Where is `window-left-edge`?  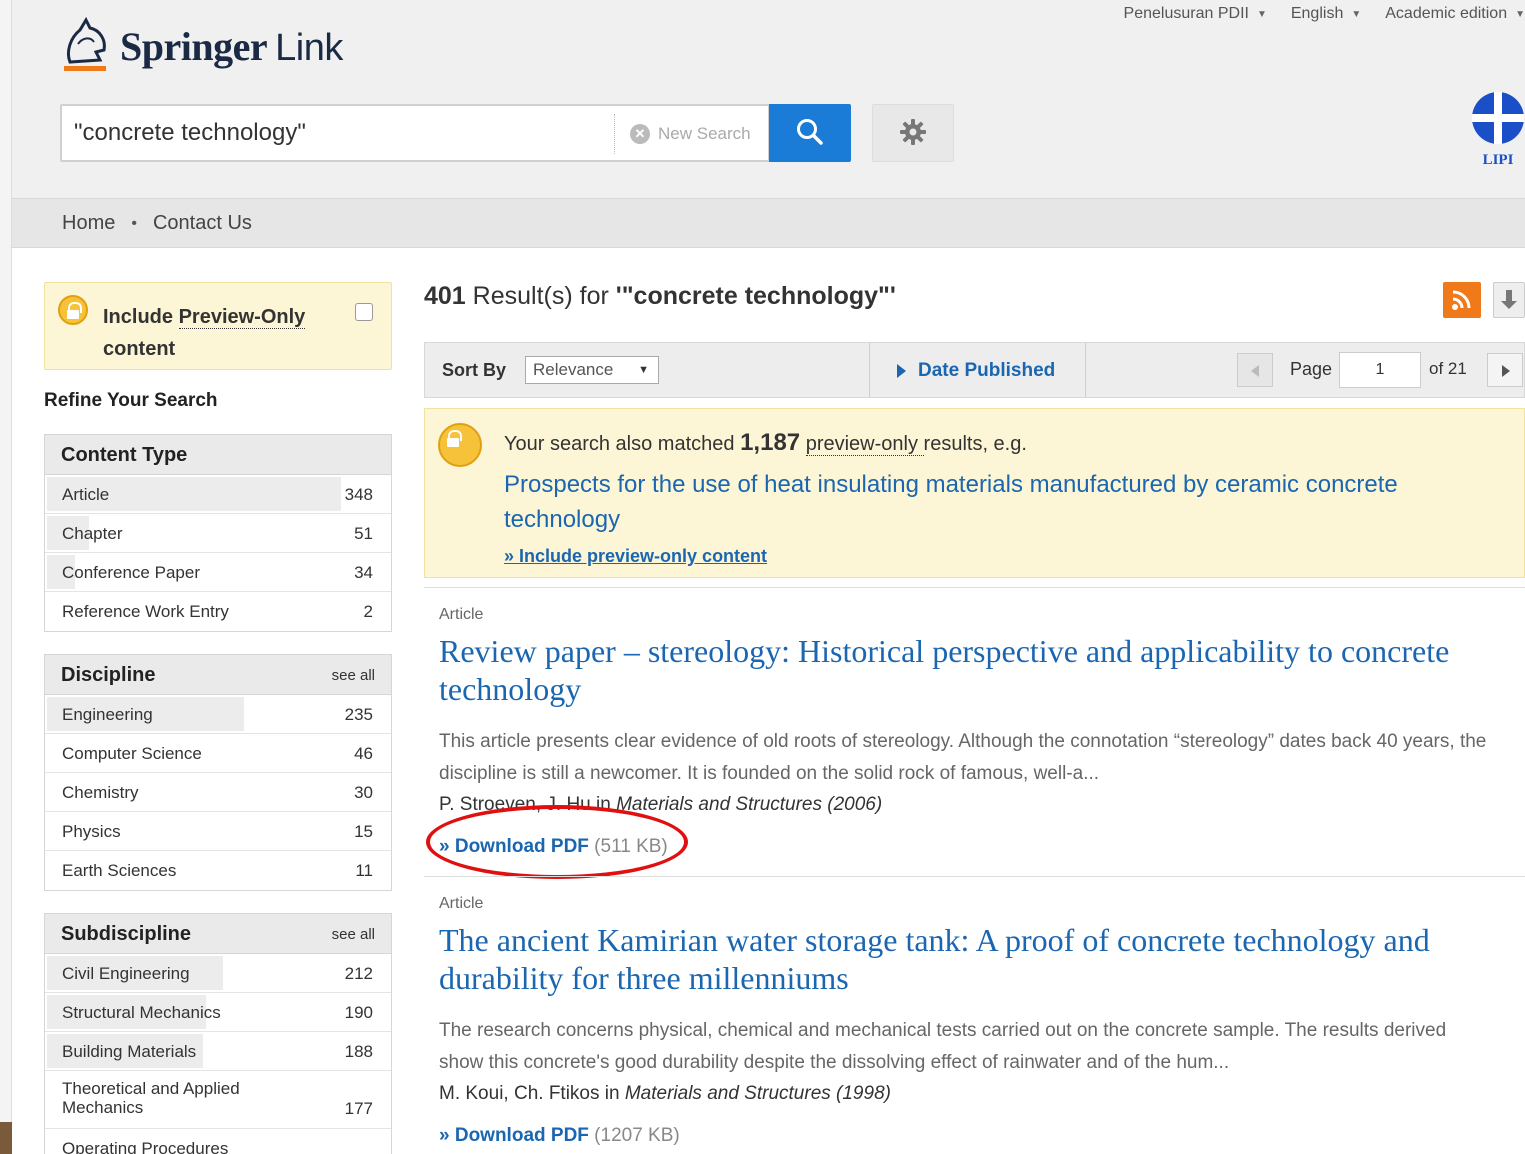
window-left-edge is located at coordinates (6, 577).